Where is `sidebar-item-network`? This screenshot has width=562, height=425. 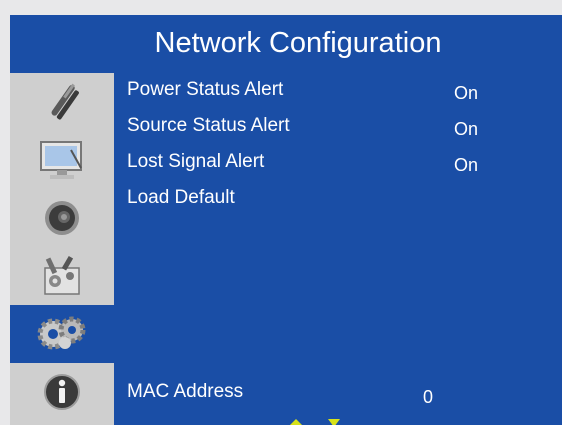 sidebar-item-network is located at coordinates (62, 334).